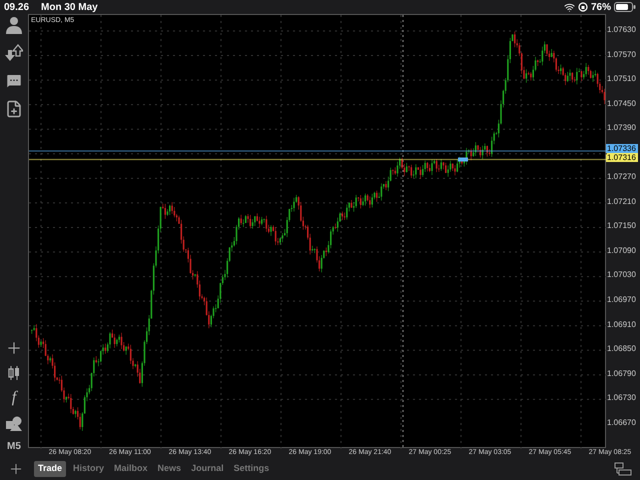  I want to click on price-tick-label: 1.06670, so click(621, 422).